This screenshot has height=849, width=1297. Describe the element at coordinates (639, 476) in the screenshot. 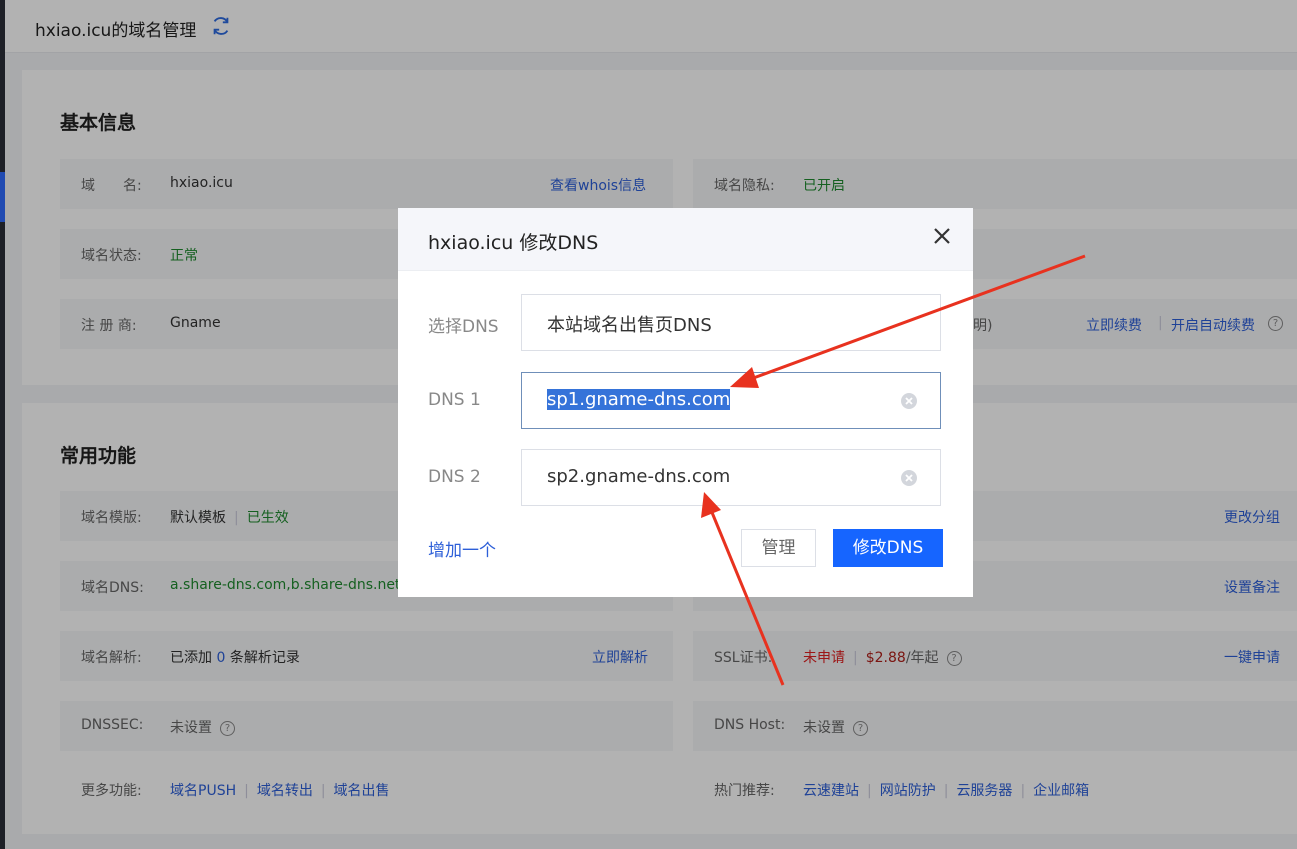

I see `dns2-value: sp2.gname-dns.com` at that location.